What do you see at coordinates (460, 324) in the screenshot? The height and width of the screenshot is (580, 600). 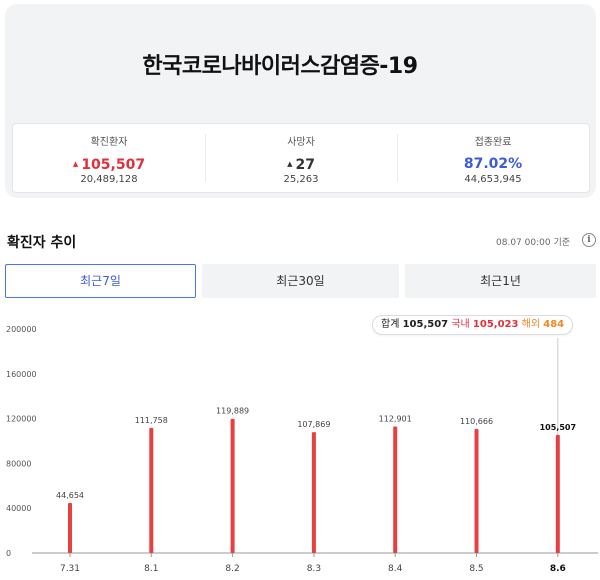 I see `tooltip-domestic-label: 국내` at bounding box center [460, 324].